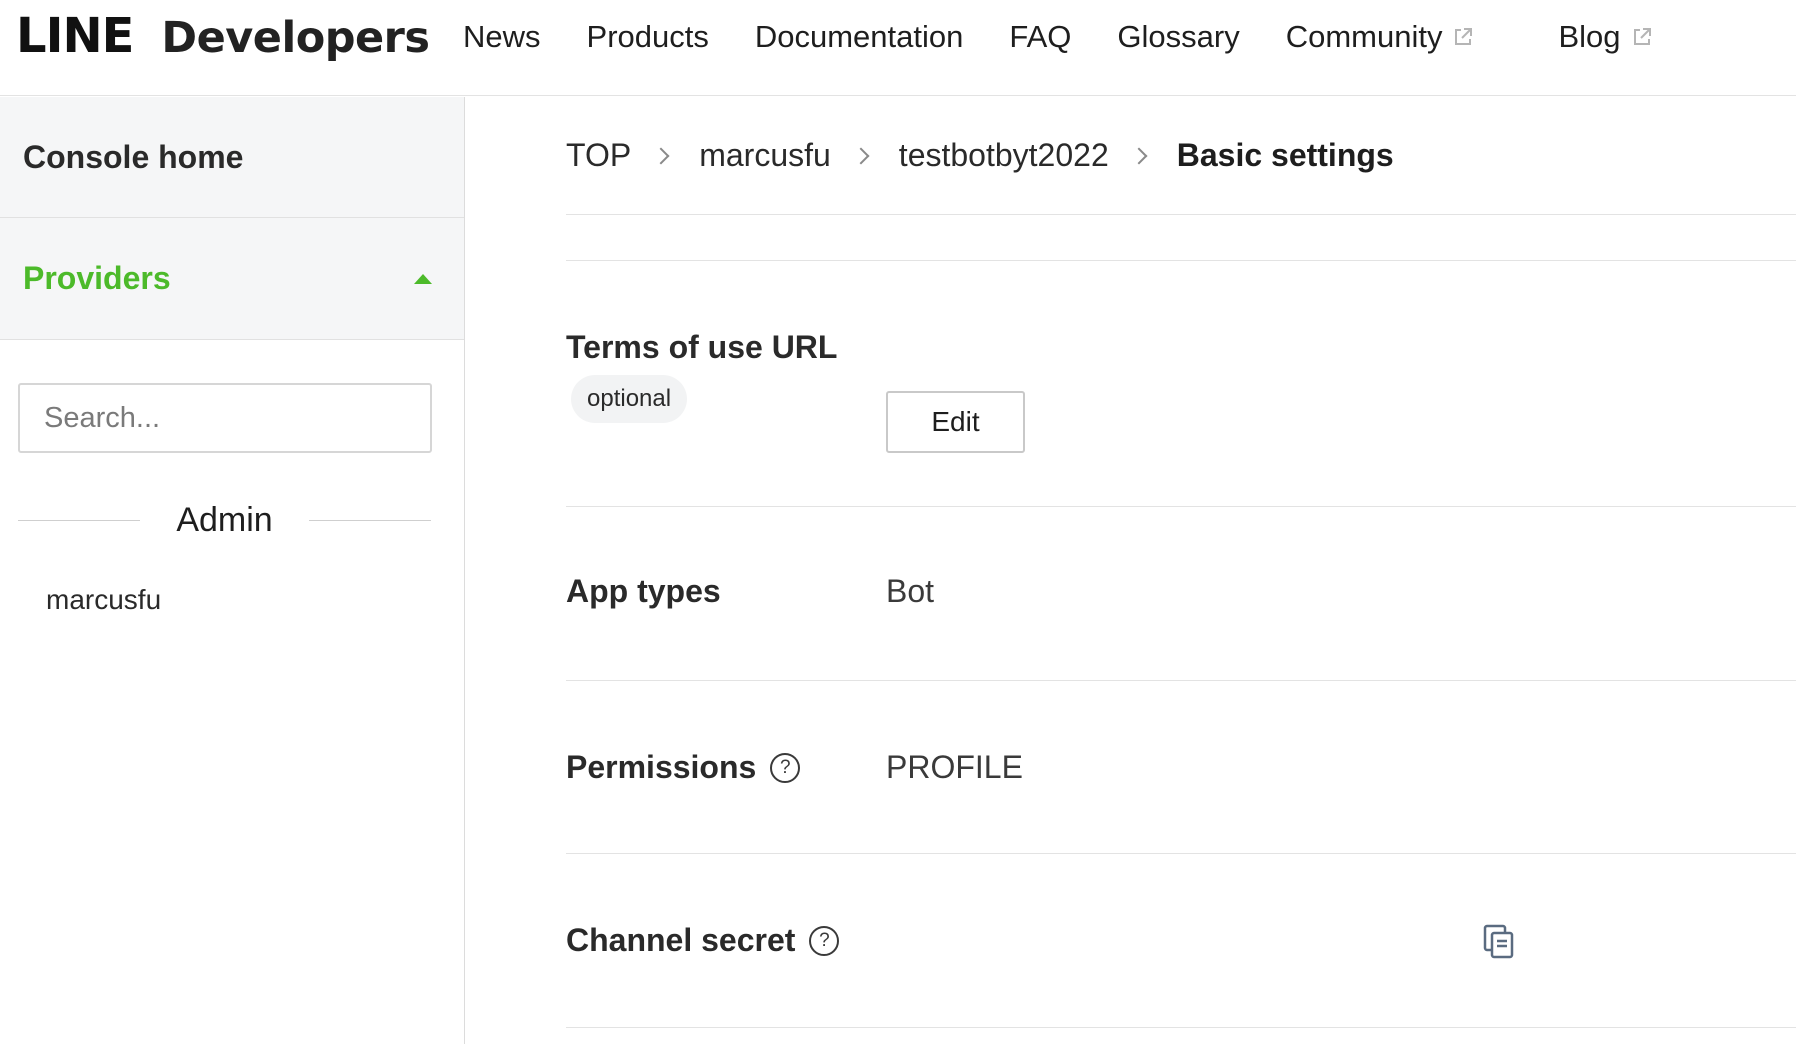  I want to click on copy-icon, so click(1499, 942).